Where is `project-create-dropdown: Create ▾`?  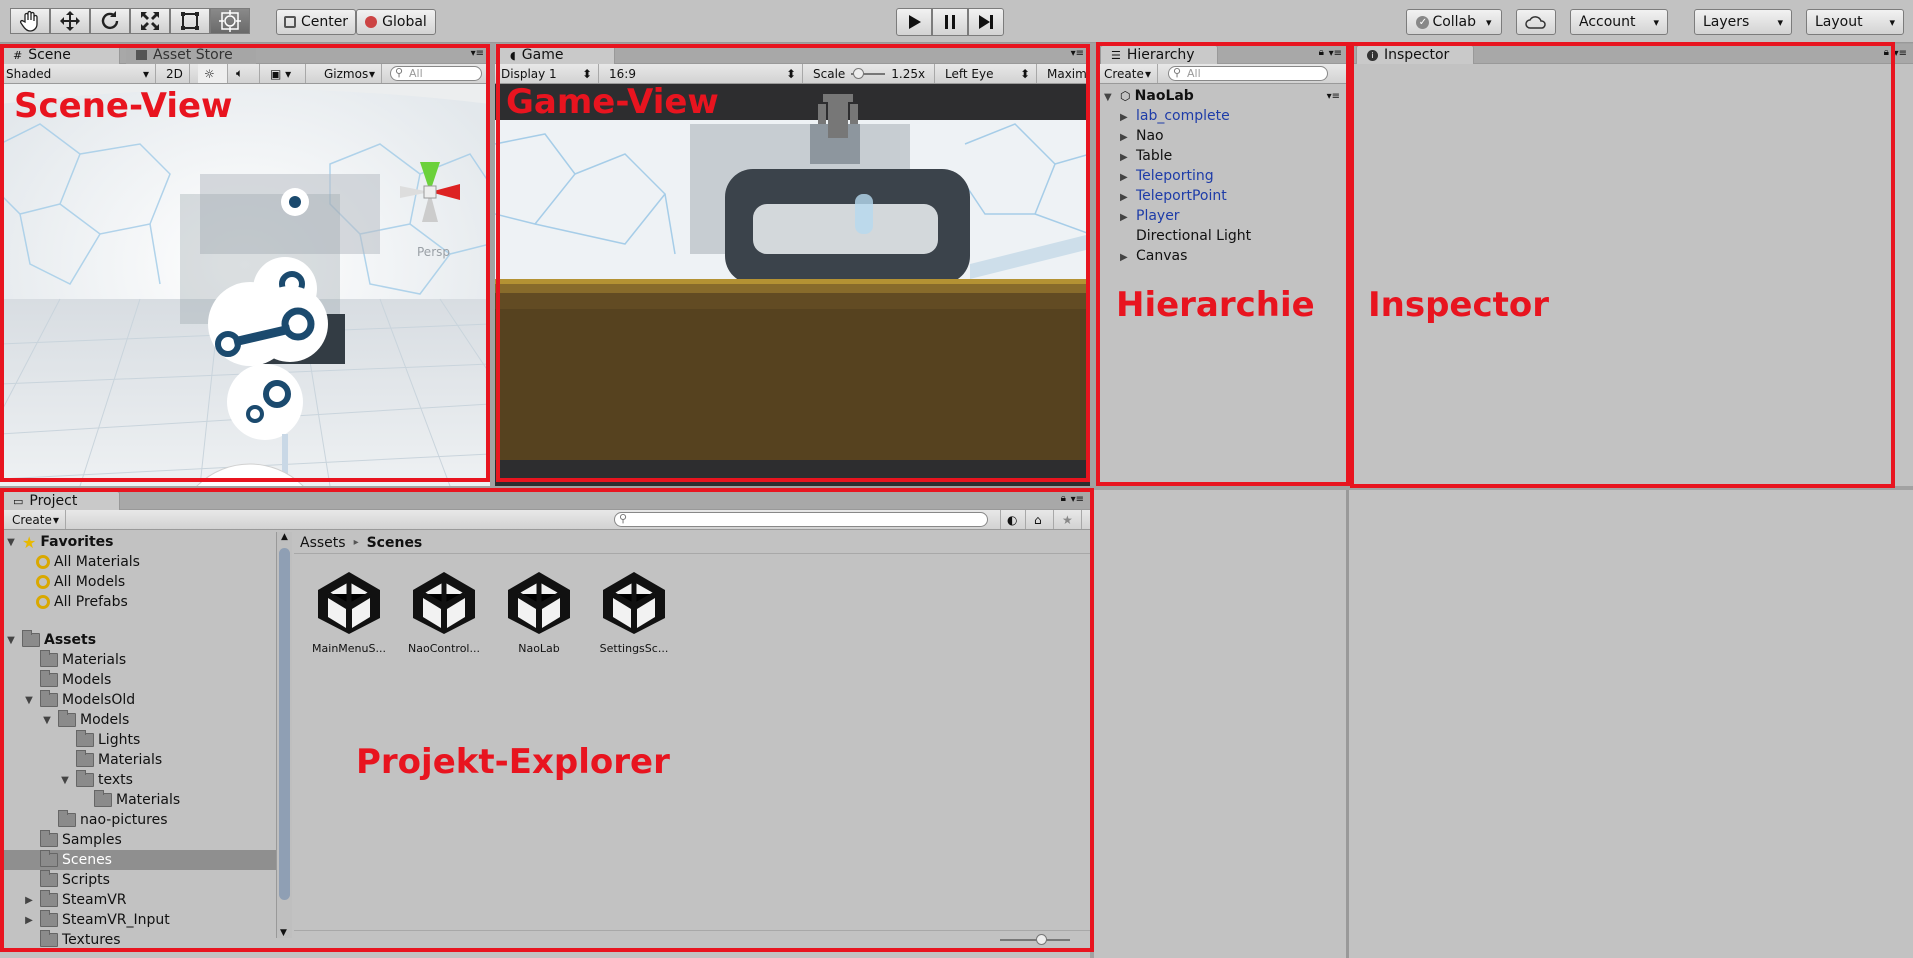 project-create-dropdown: Create ▾ is located at coordinates (36, 519).